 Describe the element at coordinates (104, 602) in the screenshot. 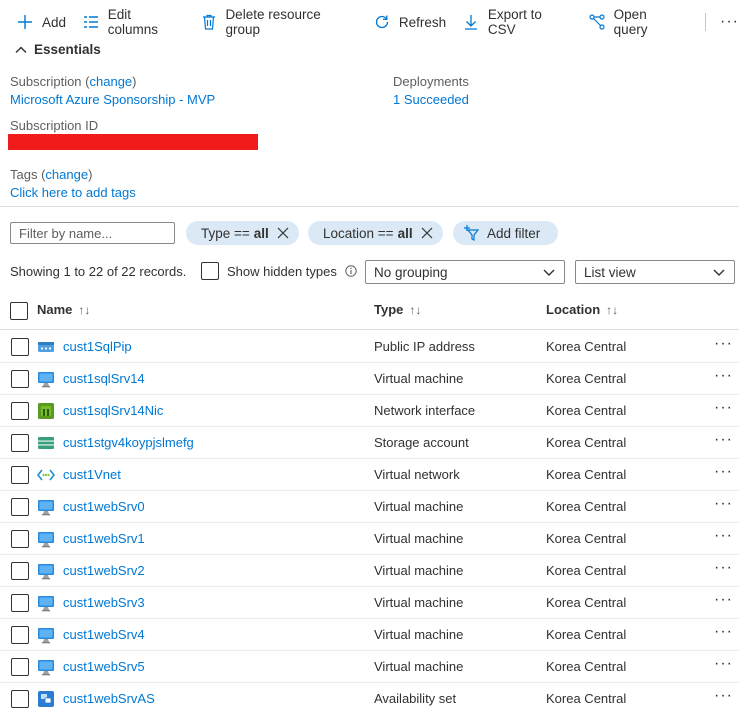

I see `resource-name-link: cust1webSrv3` at that location.